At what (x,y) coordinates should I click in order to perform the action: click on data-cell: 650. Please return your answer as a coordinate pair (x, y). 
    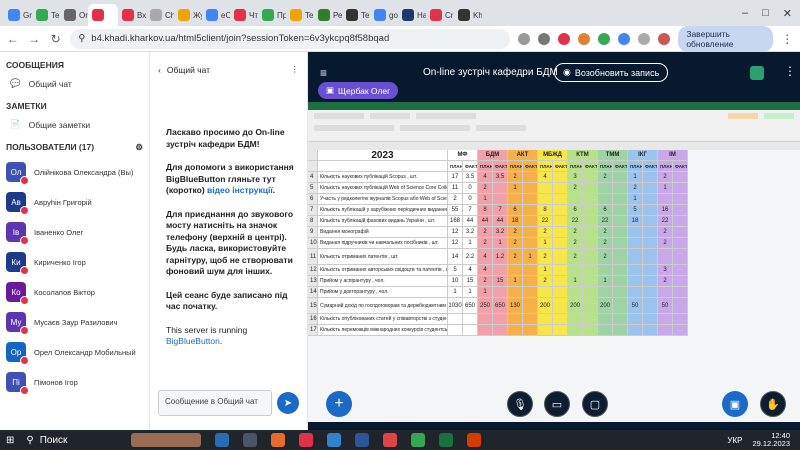
    Looking at the image, I should click on (500, 306).